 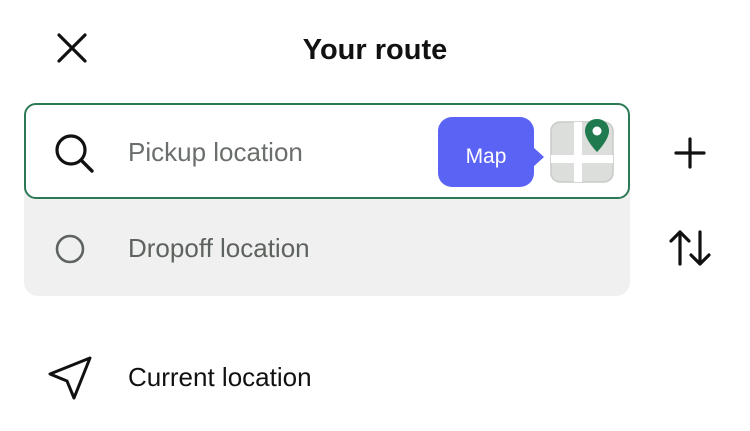 I want to click on circle-icon, so click(x=70, y=249).